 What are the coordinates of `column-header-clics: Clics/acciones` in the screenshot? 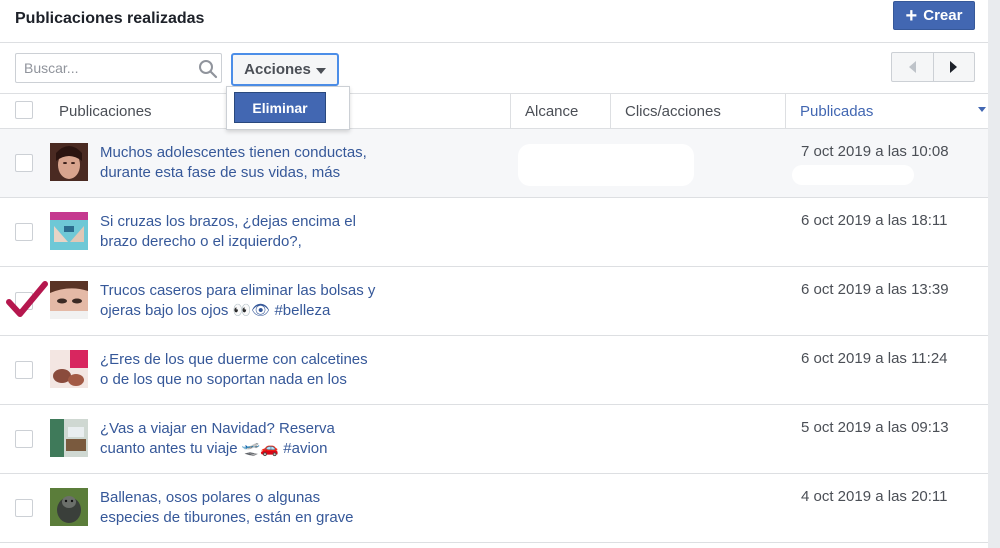 It's located at (697, 111).